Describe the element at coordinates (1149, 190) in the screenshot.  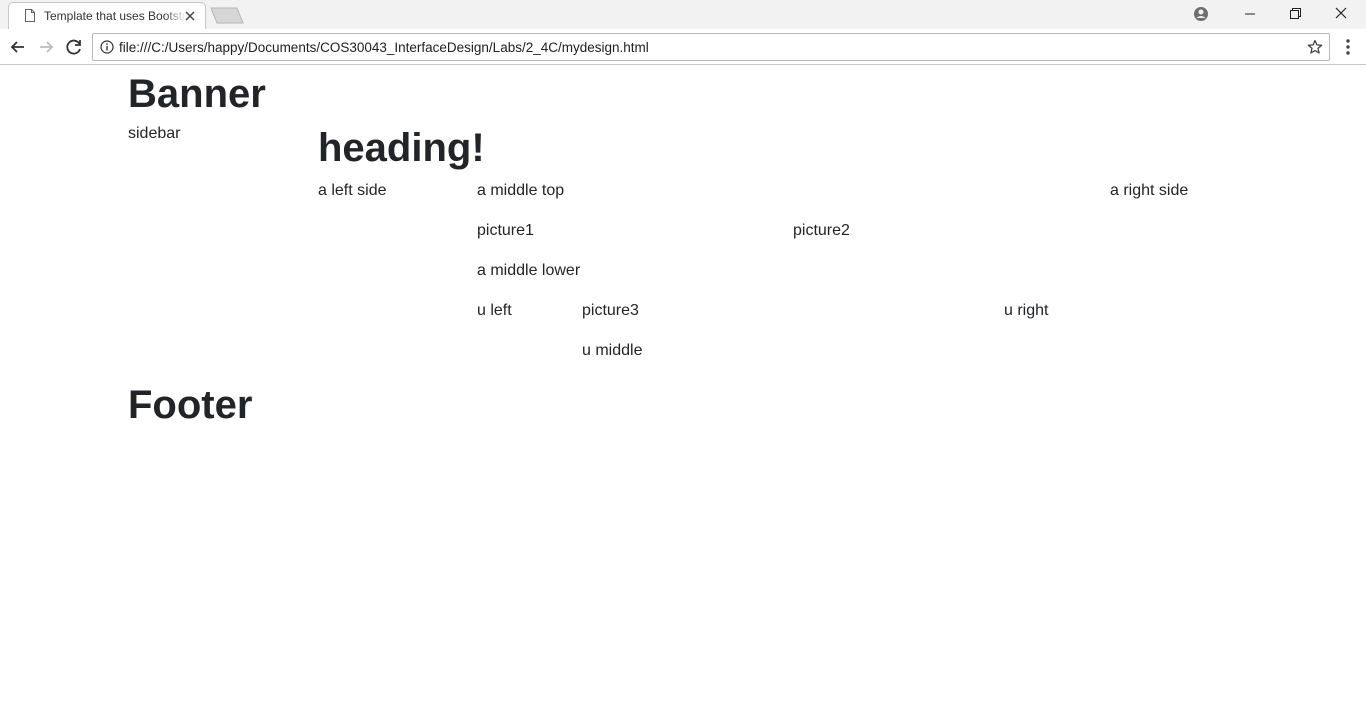
I see `right-side-text: a right side` at that location.